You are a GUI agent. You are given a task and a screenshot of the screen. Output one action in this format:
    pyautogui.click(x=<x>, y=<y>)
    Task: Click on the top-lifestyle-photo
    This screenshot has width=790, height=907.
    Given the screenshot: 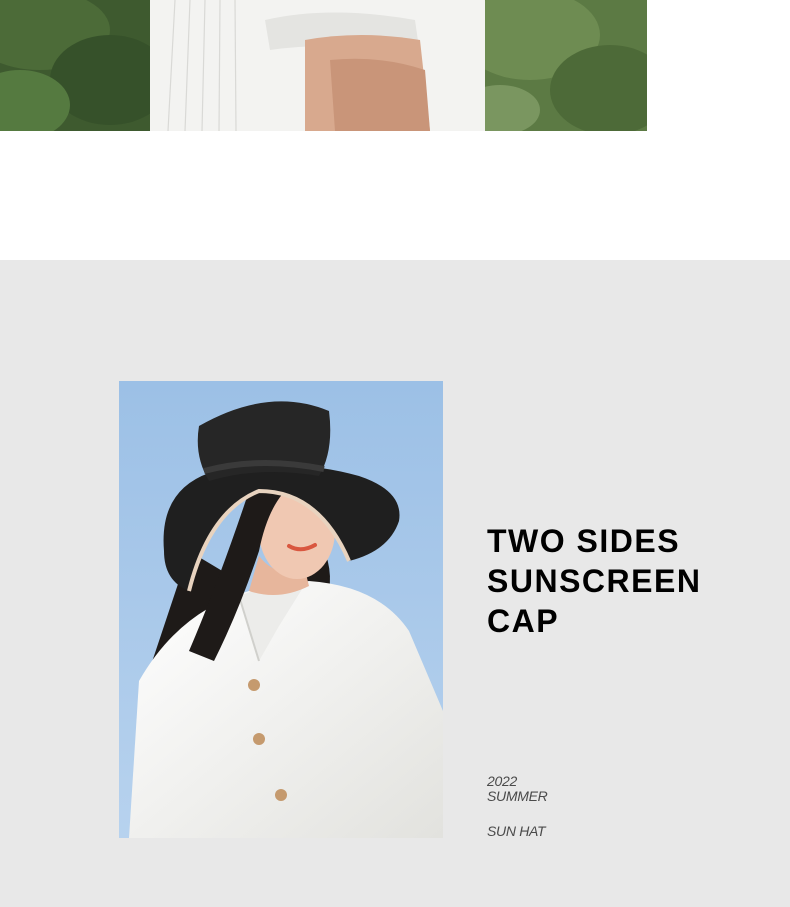 What is the action you would take?
    pyautogui.click(x=323, y=65)
    